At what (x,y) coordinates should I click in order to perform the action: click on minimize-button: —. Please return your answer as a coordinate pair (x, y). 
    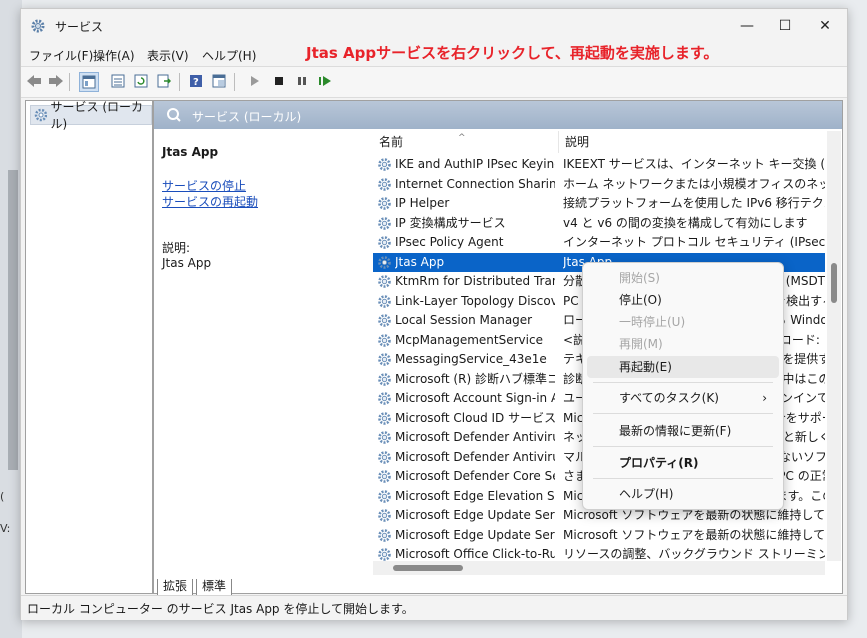
    Looking at the image, I should click on (747, 26).